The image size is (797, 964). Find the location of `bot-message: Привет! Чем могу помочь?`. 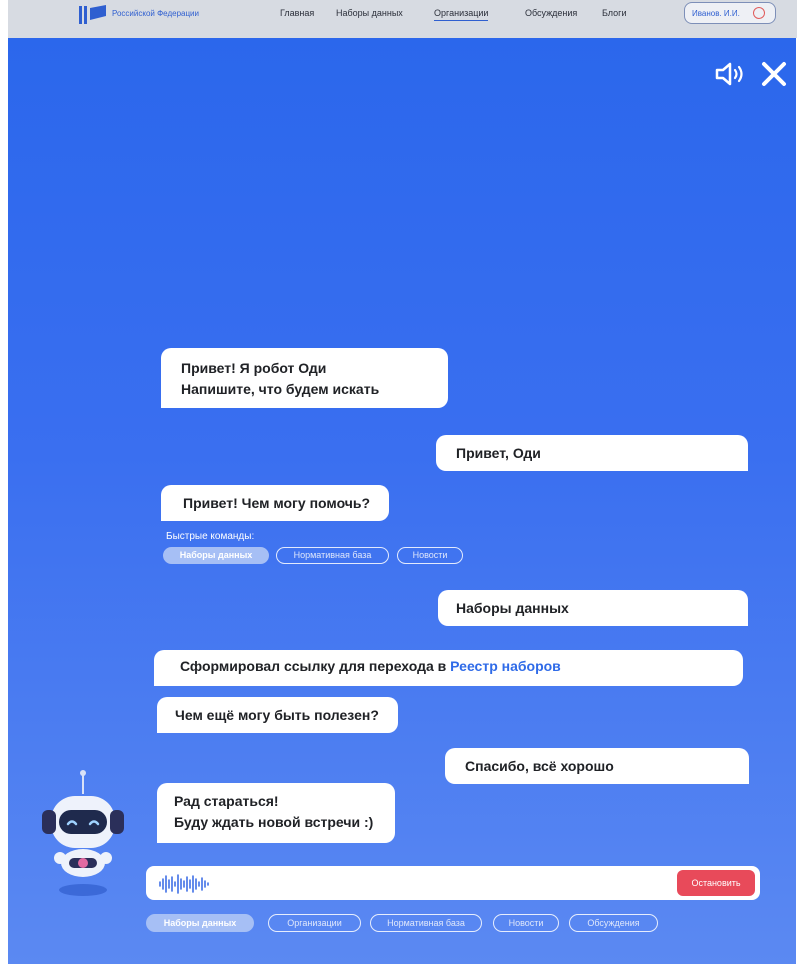

bot-message: Привет! Чем могу помочь? is located at coordinates (275, 503).